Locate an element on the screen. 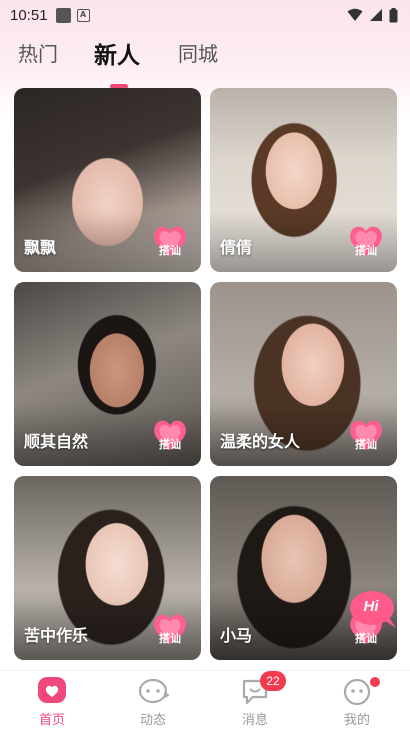 This screenshot has width=410, height=730. battery-icon is located at coordinates (393, 14).